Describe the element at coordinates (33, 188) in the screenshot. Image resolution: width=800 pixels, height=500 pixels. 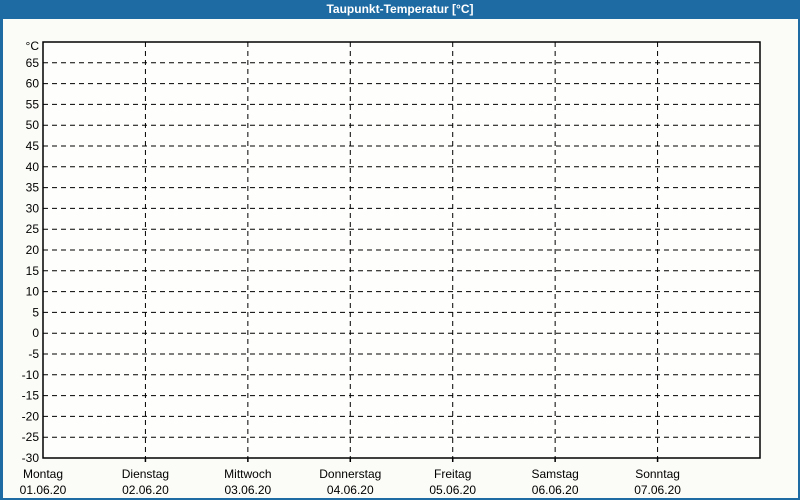
I see `y-tick-label: 35` at that location.